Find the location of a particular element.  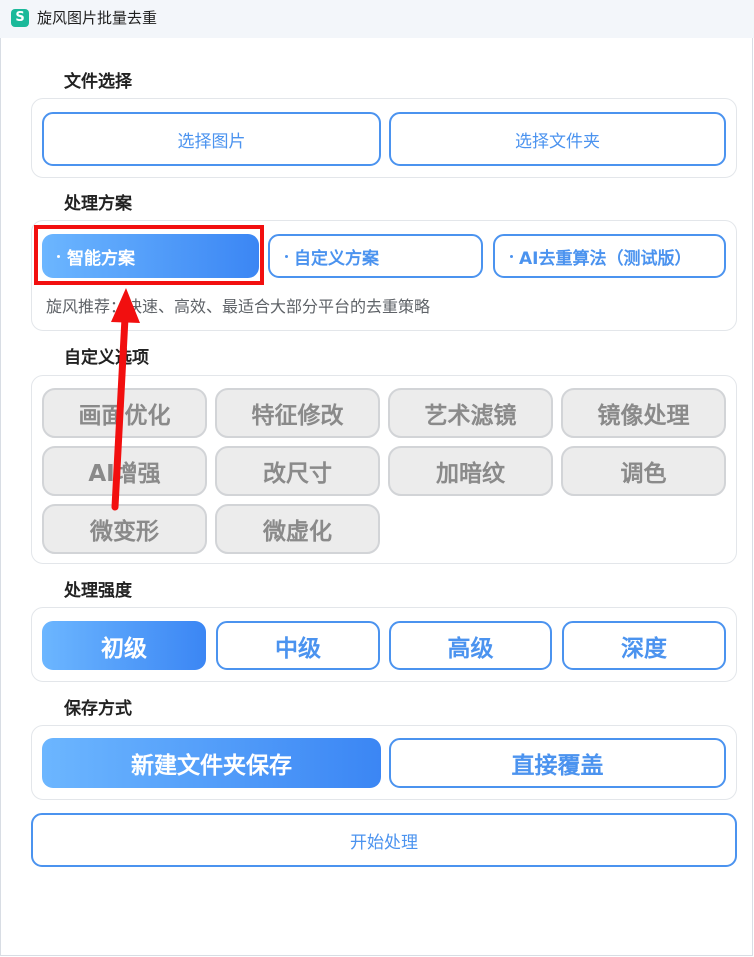

strength-medium-button: 中级 is located at coordinates (298, 645).